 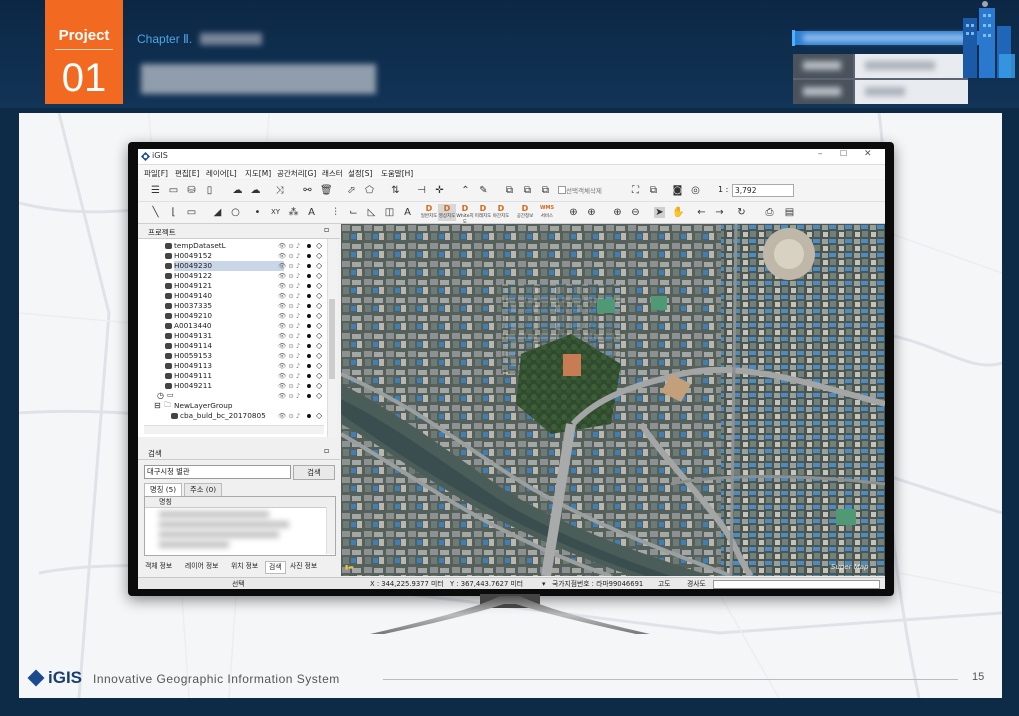 I want to click on open-folder-icon: ▭, so click(x=173, y=190).